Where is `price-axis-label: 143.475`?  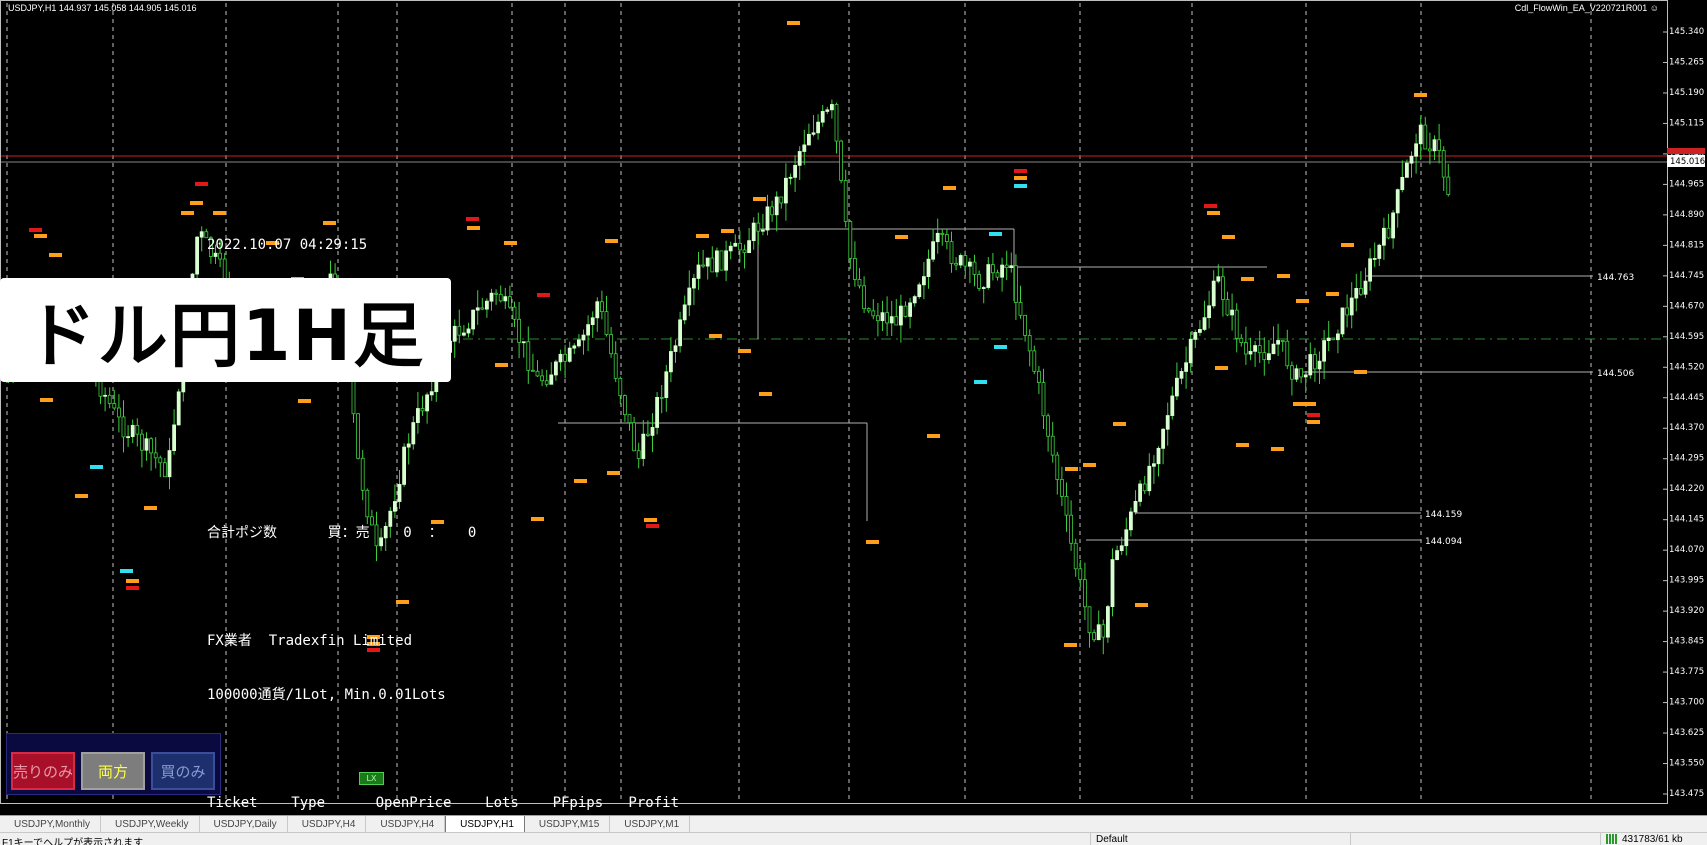
price-axis-label: 143.475 is located at coordinates (1686, 794).